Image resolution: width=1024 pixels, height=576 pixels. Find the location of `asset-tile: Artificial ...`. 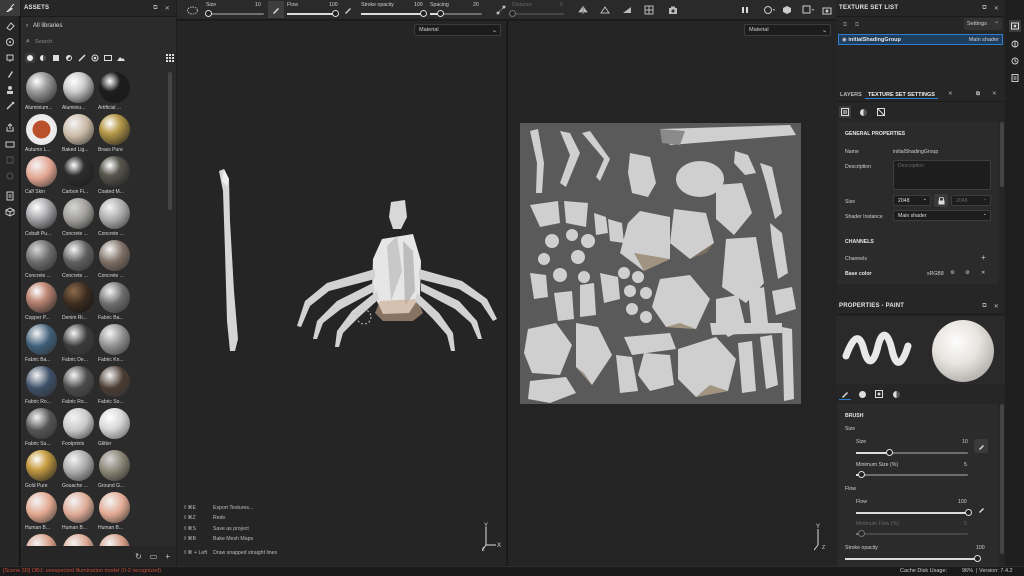

asset-tile: Artificial ... is located at coordinates (115, 91).